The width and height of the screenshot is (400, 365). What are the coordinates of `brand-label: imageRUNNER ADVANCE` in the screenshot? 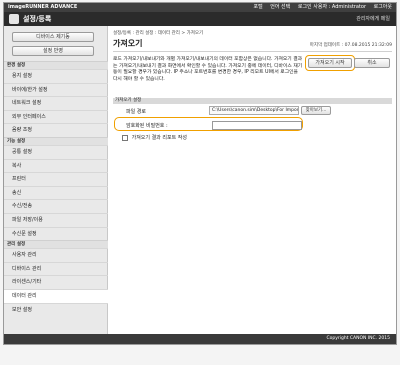 It's located at (43, 7).